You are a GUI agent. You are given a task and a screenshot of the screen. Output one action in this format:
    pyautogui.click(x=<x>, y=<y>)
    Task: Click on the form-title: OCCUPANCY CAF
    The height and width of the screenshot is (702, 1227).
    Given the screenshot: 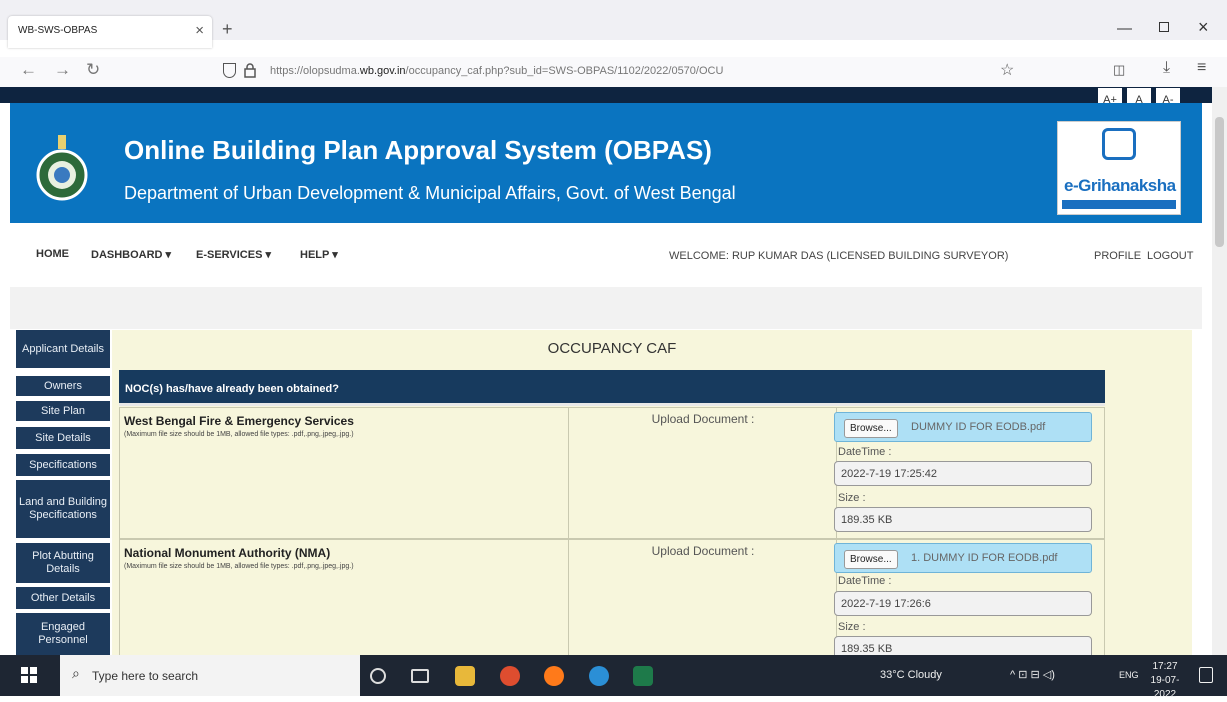 What is the action you would take?
    pyautogui.click(x=612, y=348)
    